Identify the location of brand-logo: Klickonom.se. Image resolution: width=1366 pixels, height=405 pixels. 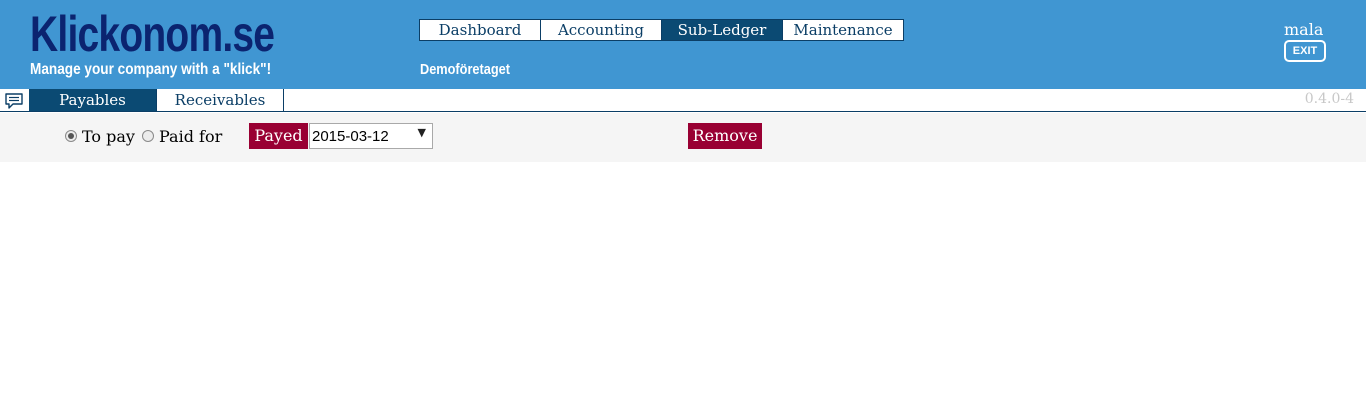
(152, 34).